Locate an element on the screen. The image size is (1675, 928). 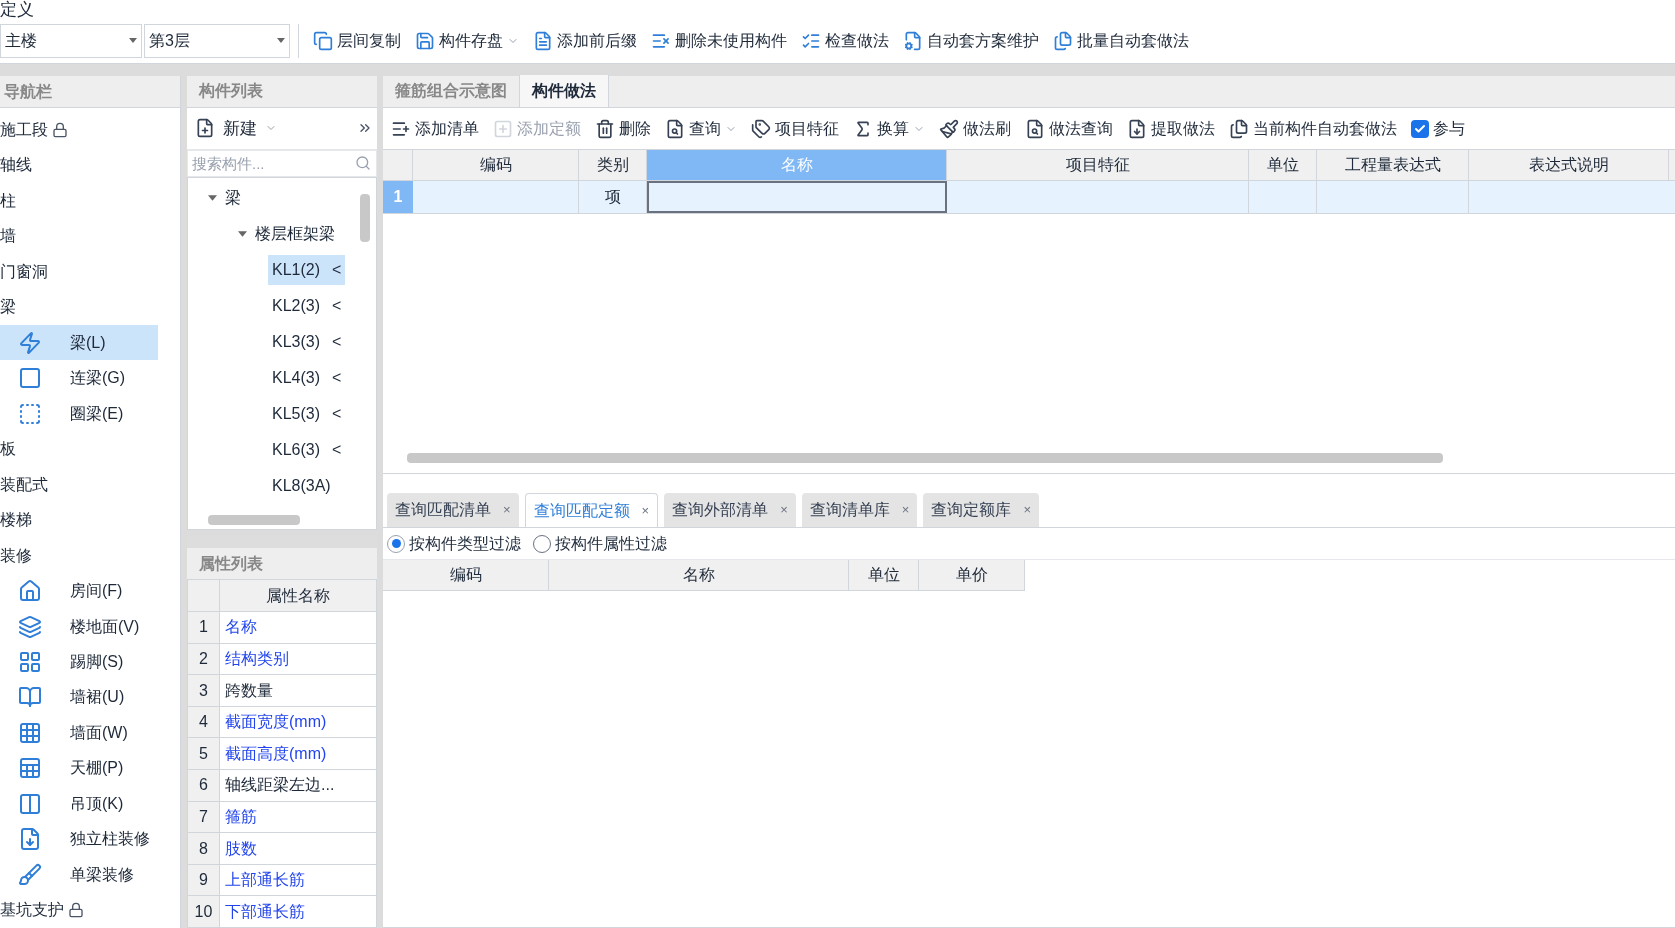
participate-checkbox: 参与 is located at coordinates (1438, 128).